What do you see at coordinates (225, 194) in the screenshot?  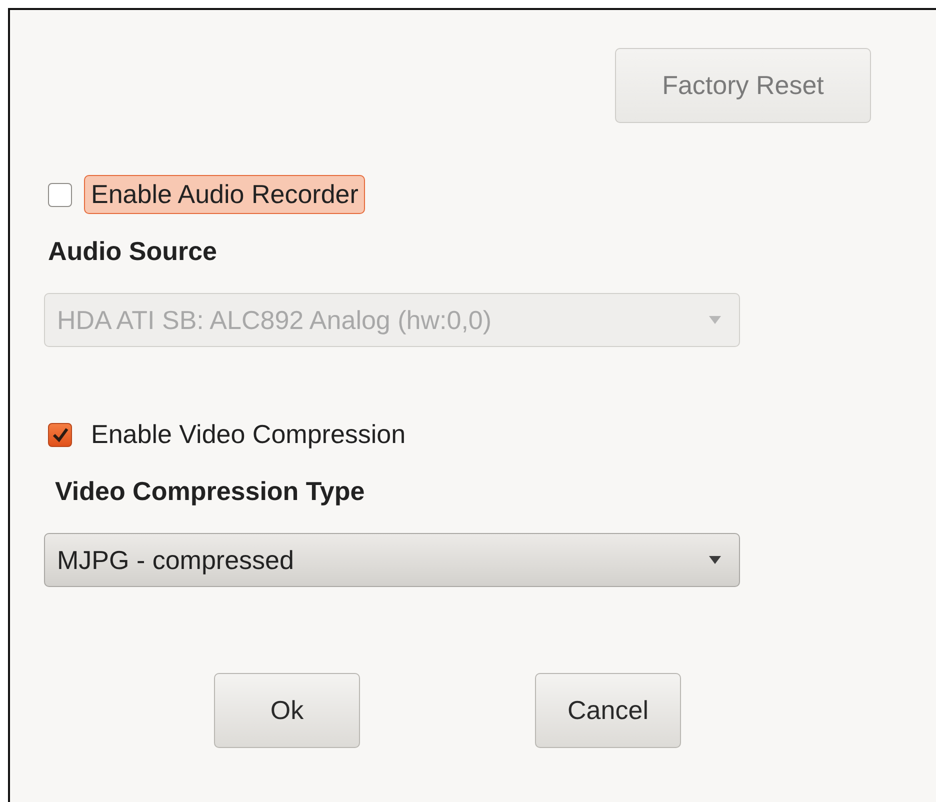 I see `checkbox-label: Enable Audio Recorder` at bounding box center [225, 194].